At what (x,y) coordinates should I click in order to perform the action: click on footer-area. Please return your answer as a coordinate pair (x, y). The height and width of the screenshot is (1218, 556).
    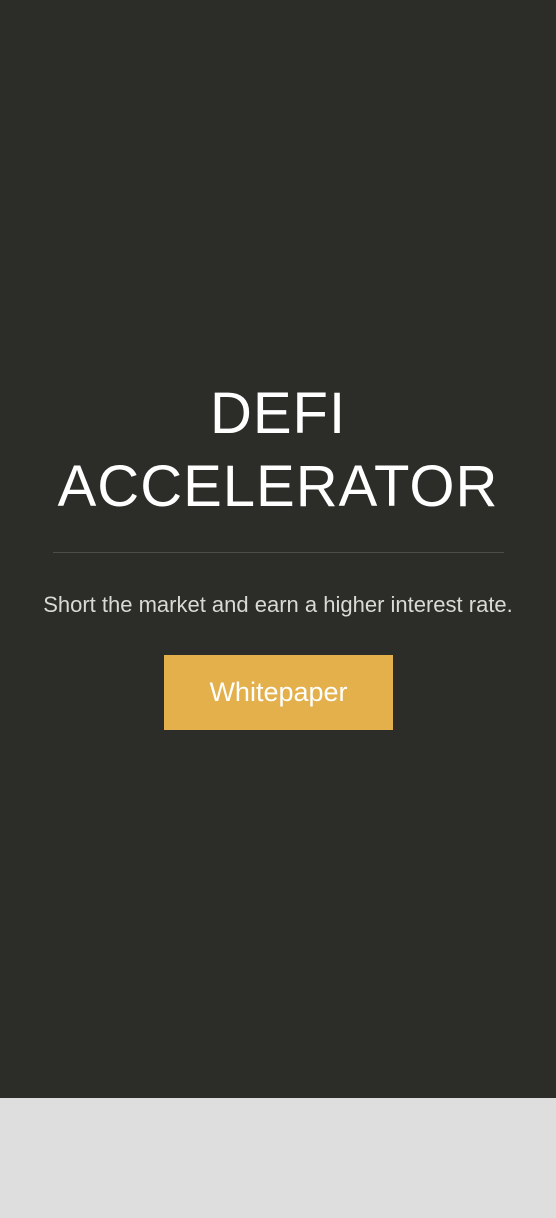
    Looking at the image, I should click on (278, 1158).